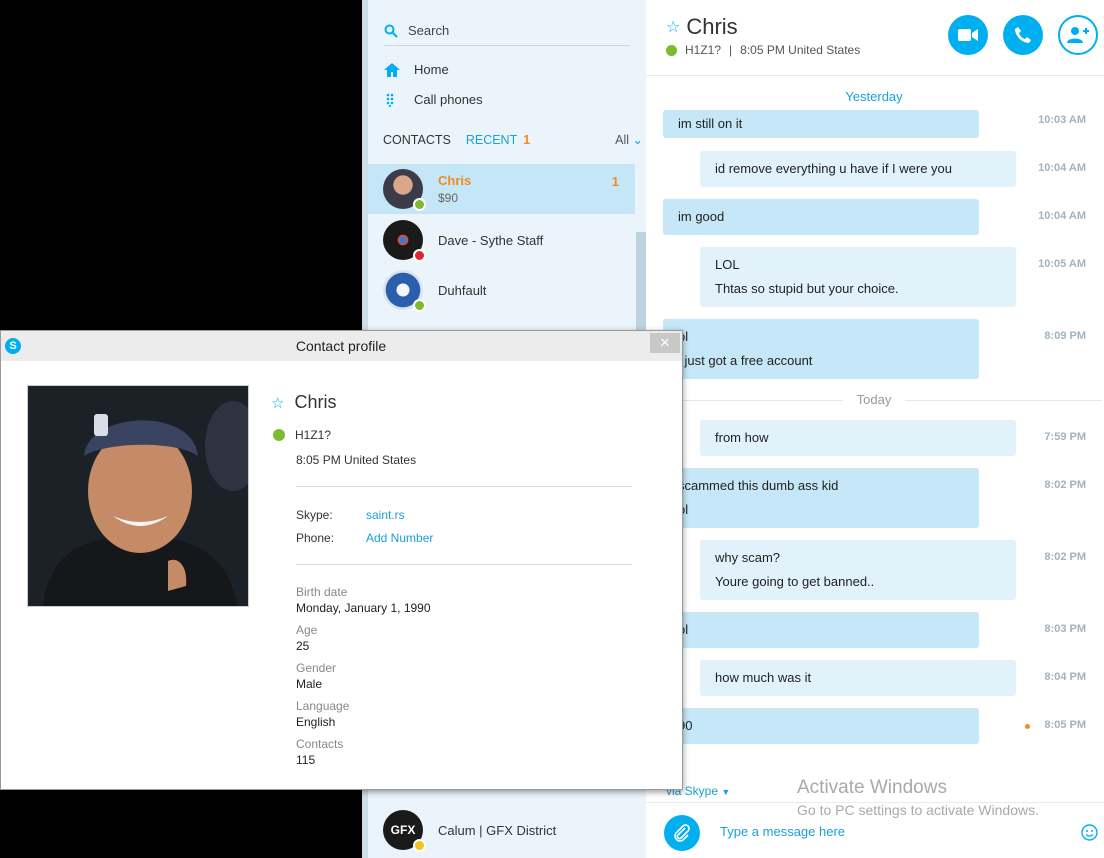 The height and width of the screenshot is (858, 1104). Describe the element at coordinates (419, 845) in the screenshot. I see `status-away-icon` at that location.